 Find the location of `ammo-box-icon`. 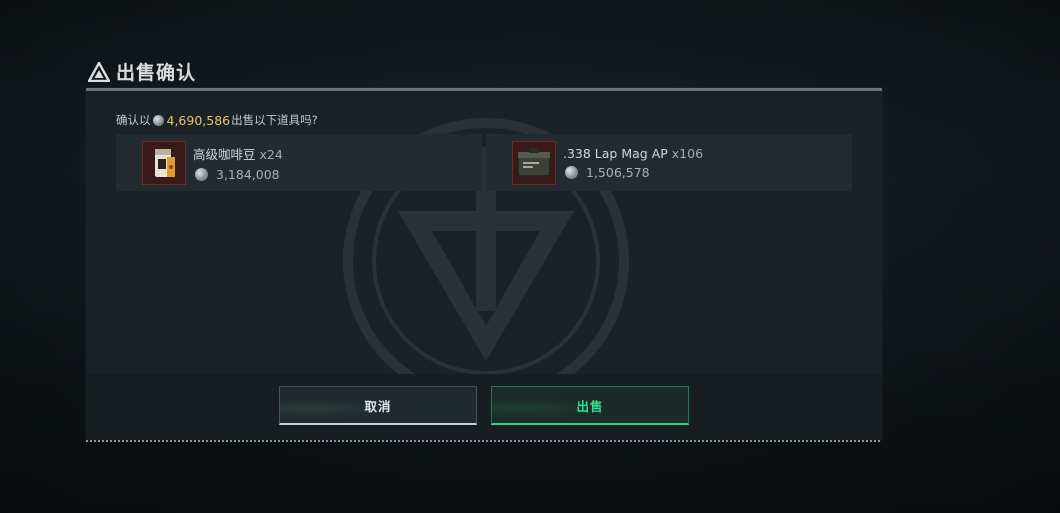

ammo-box-icon is located at coordinates (534, 162).